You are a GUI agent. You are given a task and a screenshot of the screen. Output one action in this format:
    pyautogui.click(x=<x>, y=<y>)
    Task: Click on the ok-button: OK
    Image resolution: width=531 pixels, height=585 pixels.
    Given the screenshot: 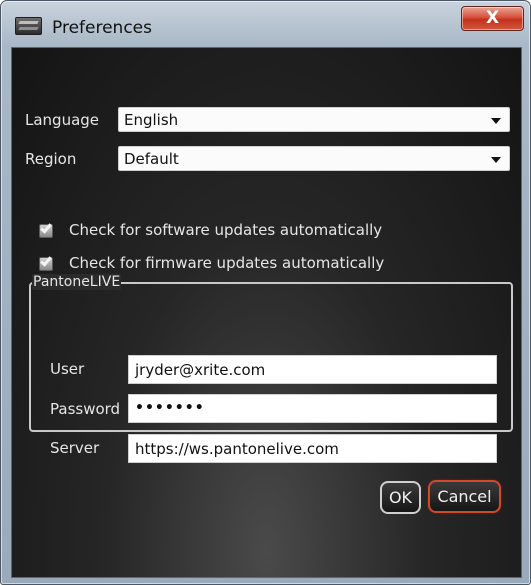 What is the action you would take?
    pyautogui.click(x=400, y=497)
    